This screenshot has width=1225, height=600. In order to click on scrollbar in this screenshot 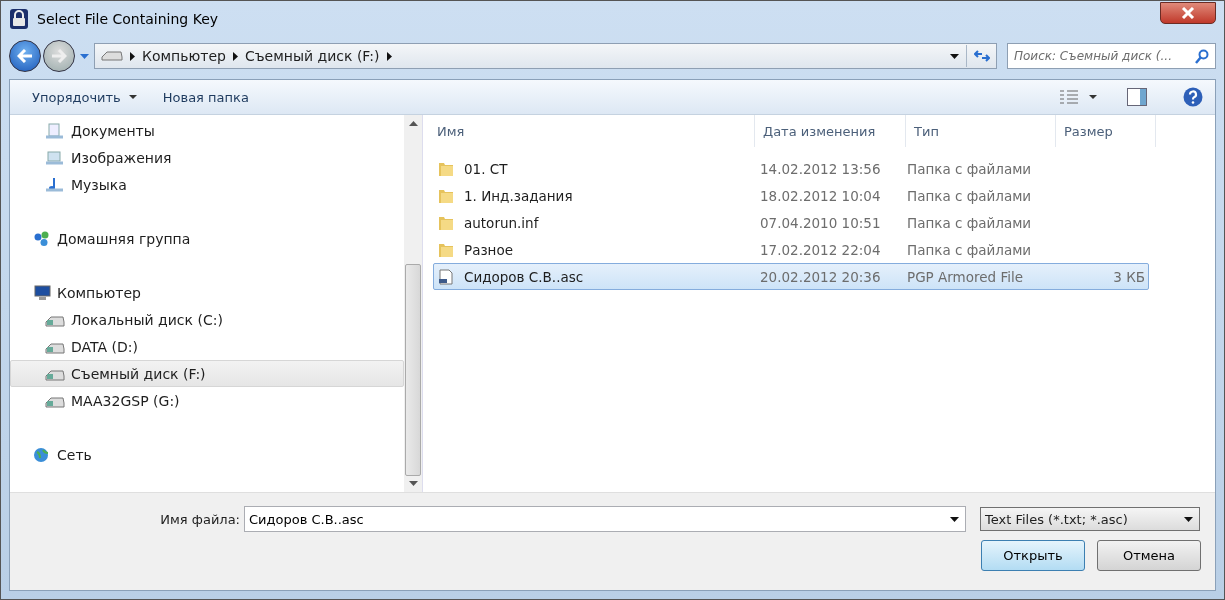, I will do `click(413, 303)`.